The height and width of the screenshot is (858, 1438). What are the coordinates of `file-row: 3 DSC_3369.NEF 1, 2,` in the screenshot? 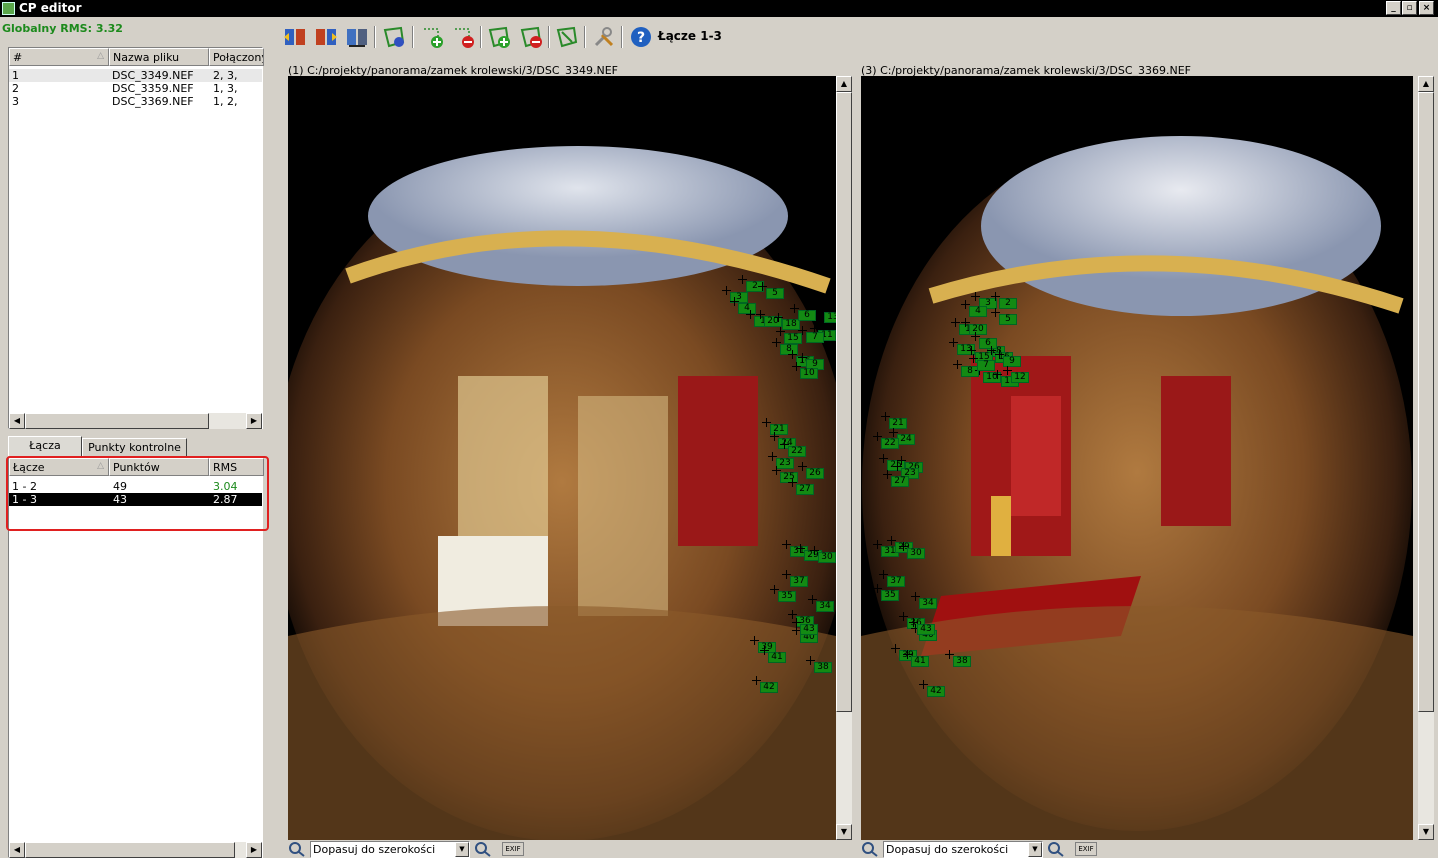 It's located at (135, 101).